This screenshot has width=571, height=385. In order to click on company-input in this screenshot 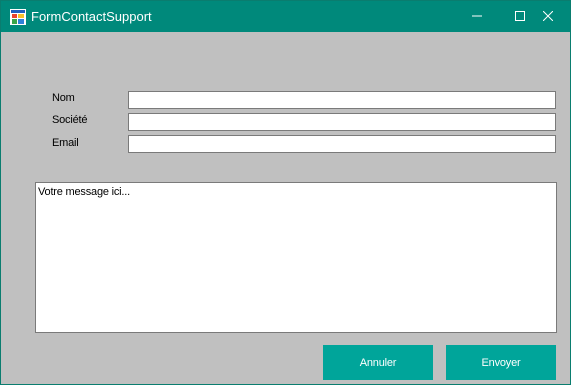, I will do `click(342, 122)`.